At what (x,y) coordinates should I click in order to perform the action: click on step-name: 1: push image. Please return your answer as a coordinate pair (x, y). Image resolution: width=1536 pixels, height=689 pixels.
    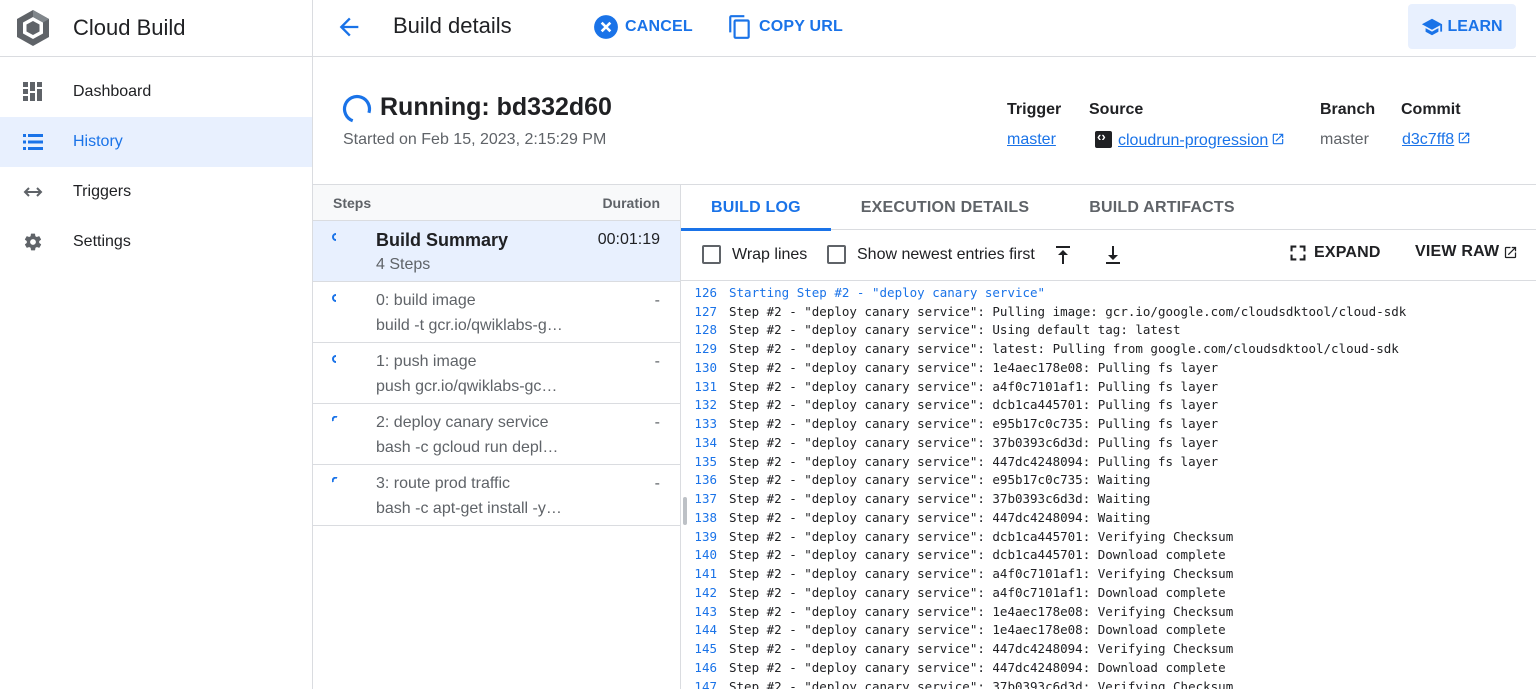
    Looking at the image, I should click on (426, 361).